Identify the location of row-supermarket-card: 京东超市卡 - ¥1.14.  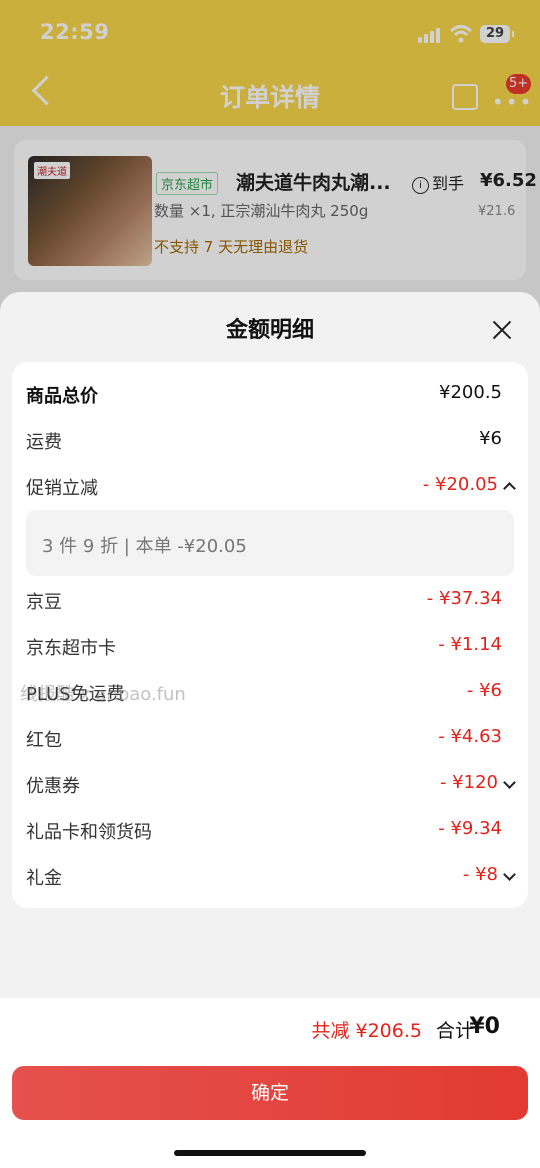
(270, 647).